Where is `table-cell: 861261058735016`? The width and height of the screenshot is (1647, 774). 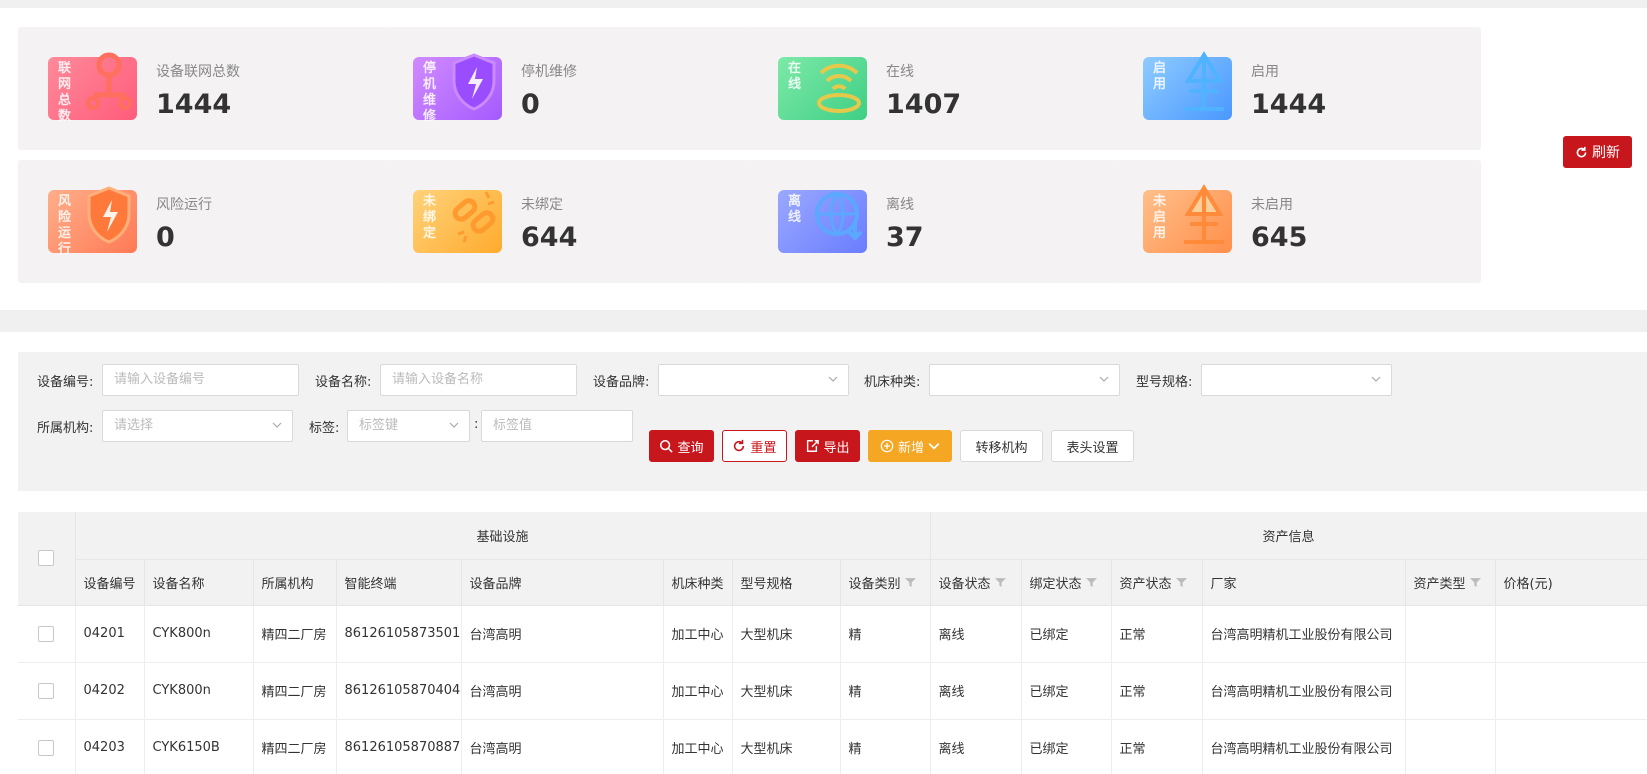 table-cell: 861261058735016 is located at coordinates (399, 634).